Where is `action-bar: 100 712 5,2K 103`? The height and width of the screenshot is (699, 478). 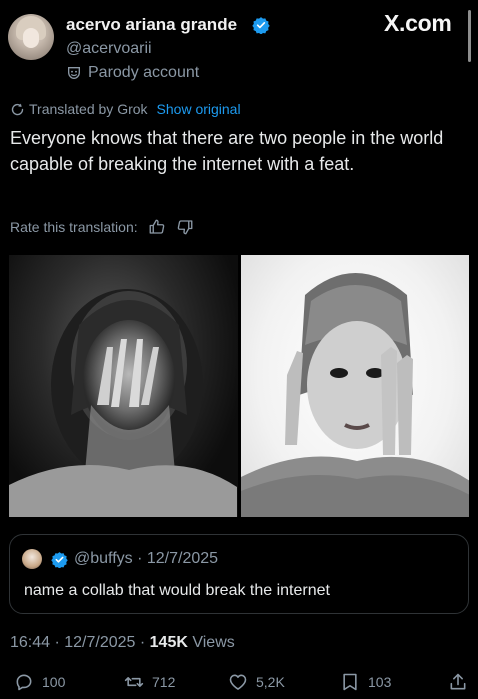
action-bar: 100 712 5,2K 103 is located at coordinates (239, 684).